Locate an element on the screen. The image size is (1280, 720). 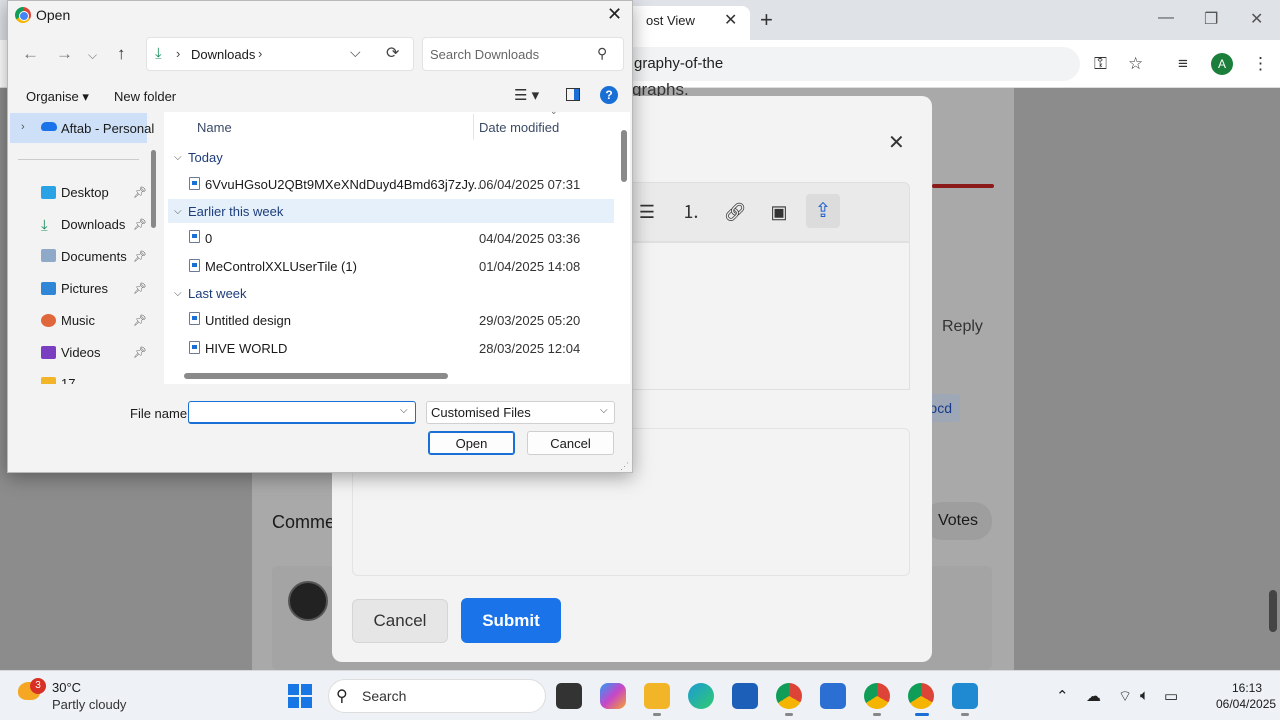
column-header-date: Date modified is located at coordinates (519, 127).